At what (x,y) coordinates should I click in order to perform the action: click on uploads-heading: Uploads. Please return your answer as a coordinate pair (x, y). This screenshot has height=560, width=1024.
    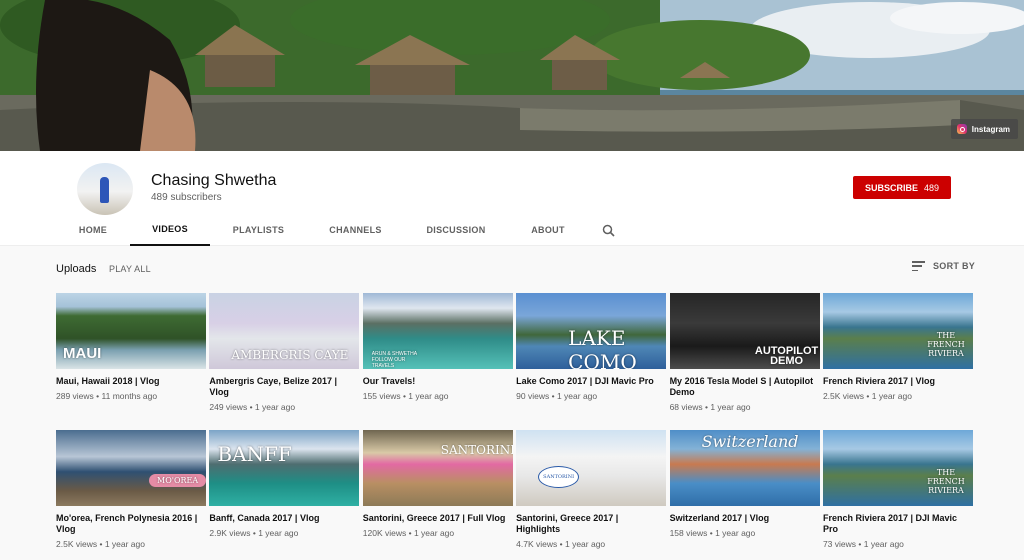
    Looking at the image, I should click on (76, 269).